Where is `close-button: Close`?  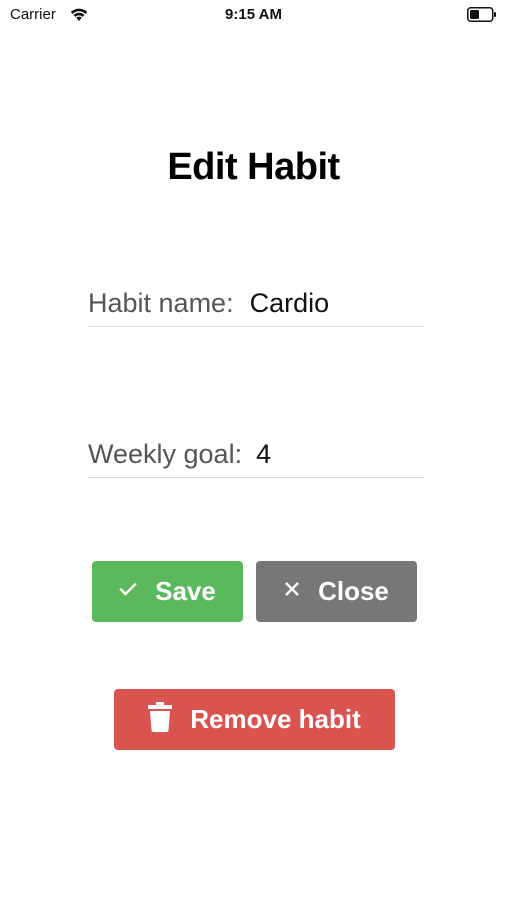 close-button: Close is located at coordinates (336, 591).